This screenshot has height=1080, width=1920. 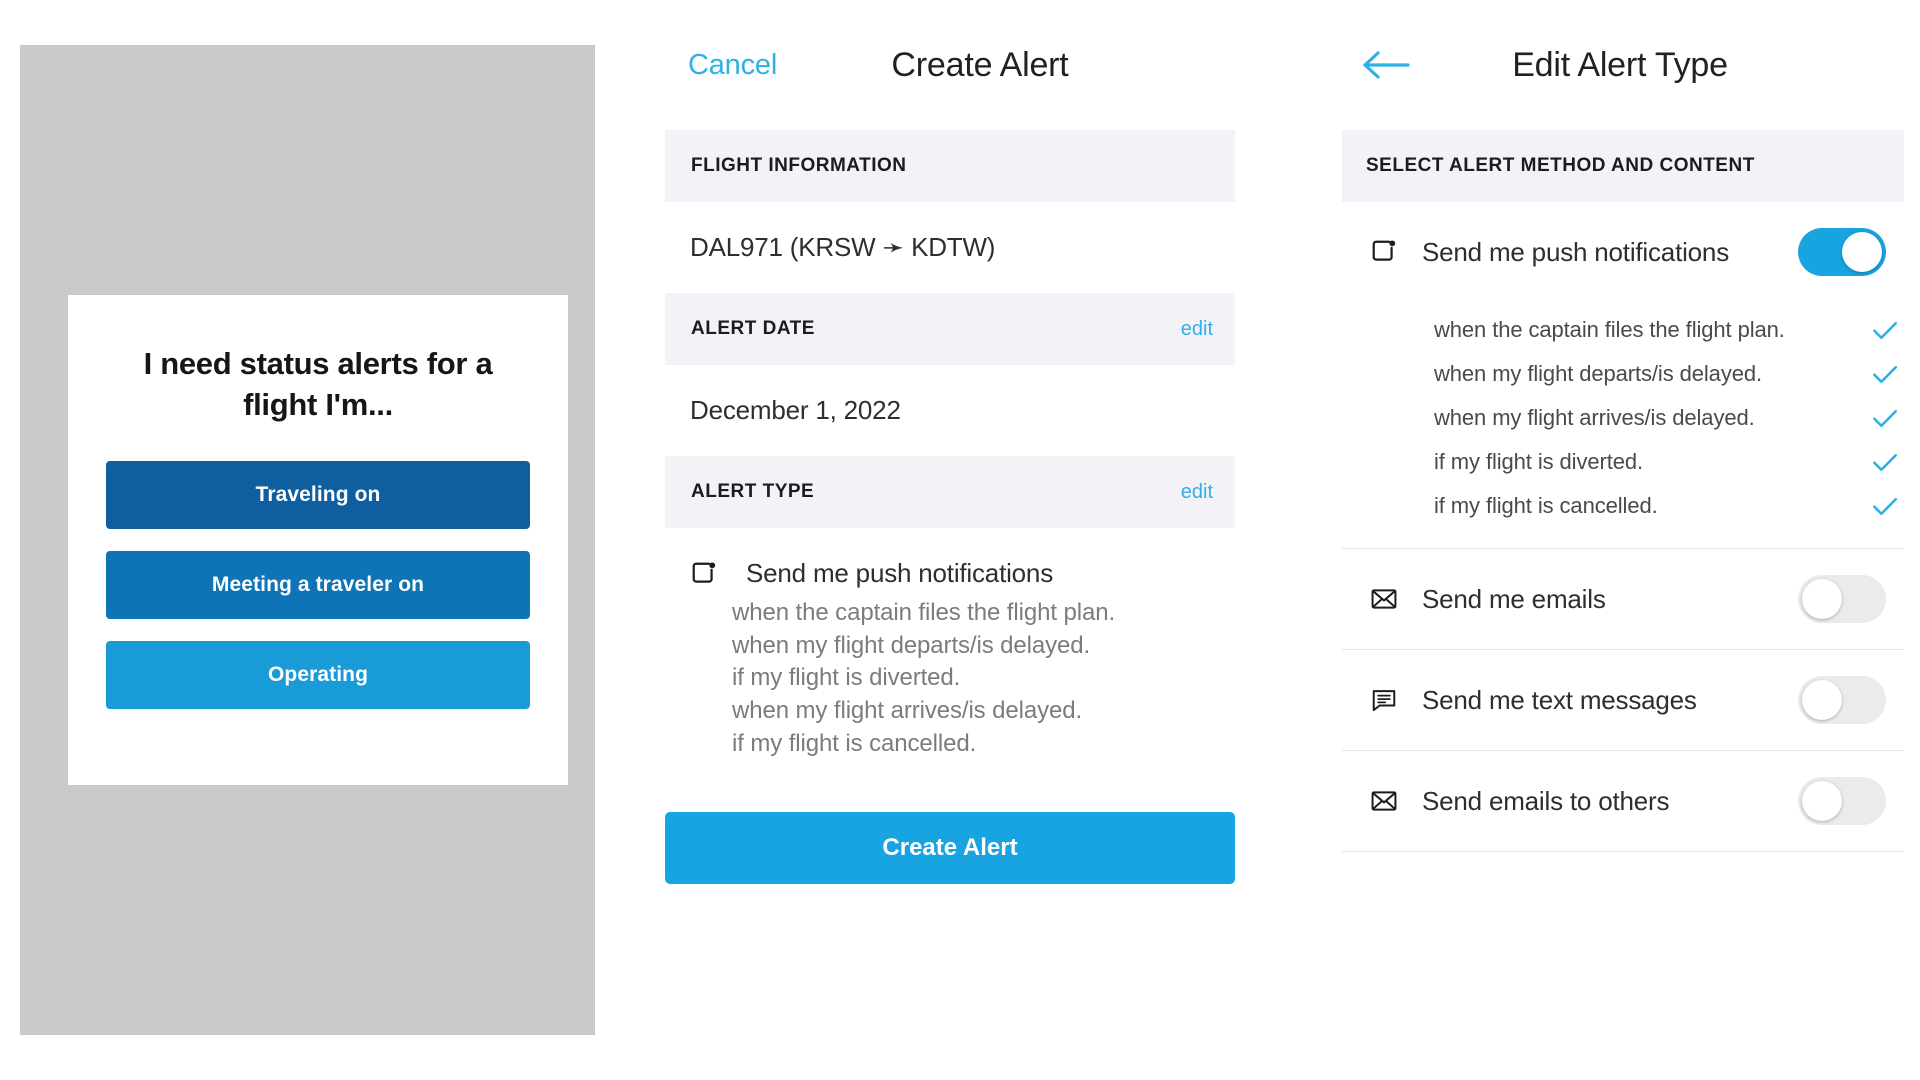 What do you see at coordinates (950, 492) in the screenshot?
I see `alert-type-header: ALERT TYPE edit` at bounding box center [950, 492].